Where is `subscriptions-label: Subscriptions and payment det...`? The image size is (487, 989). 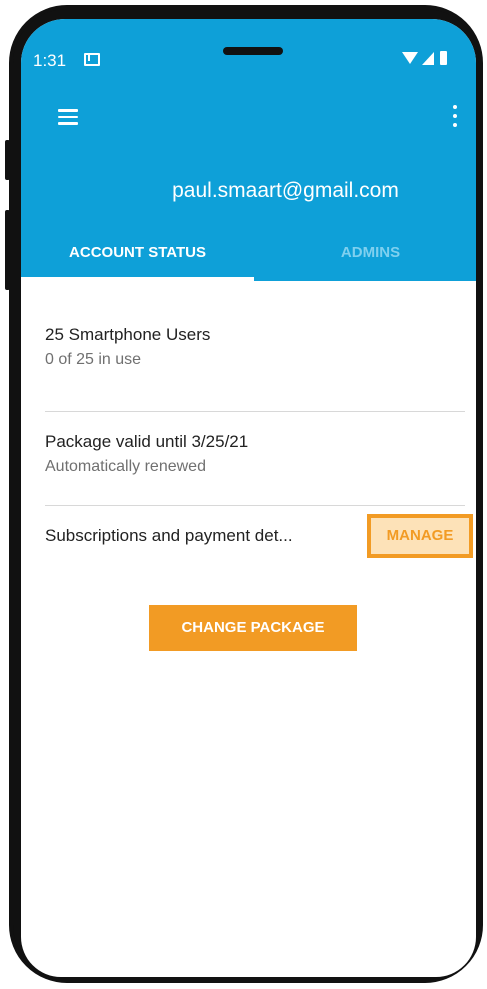
subscriptions-label: Subscriptions and payment det... is located at coordinates (169, 535).